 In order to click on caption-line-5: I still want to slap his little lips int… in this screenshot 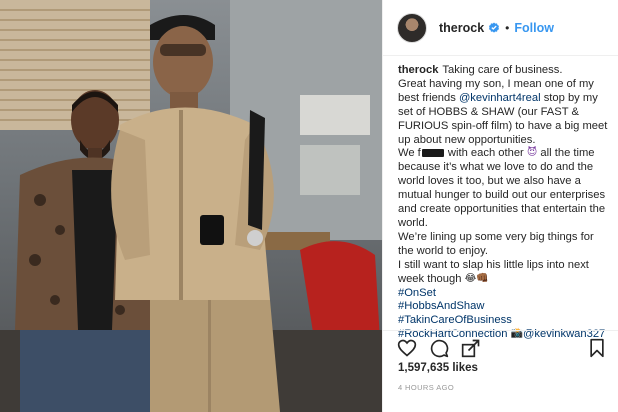, I will do `click(493, 271)`.